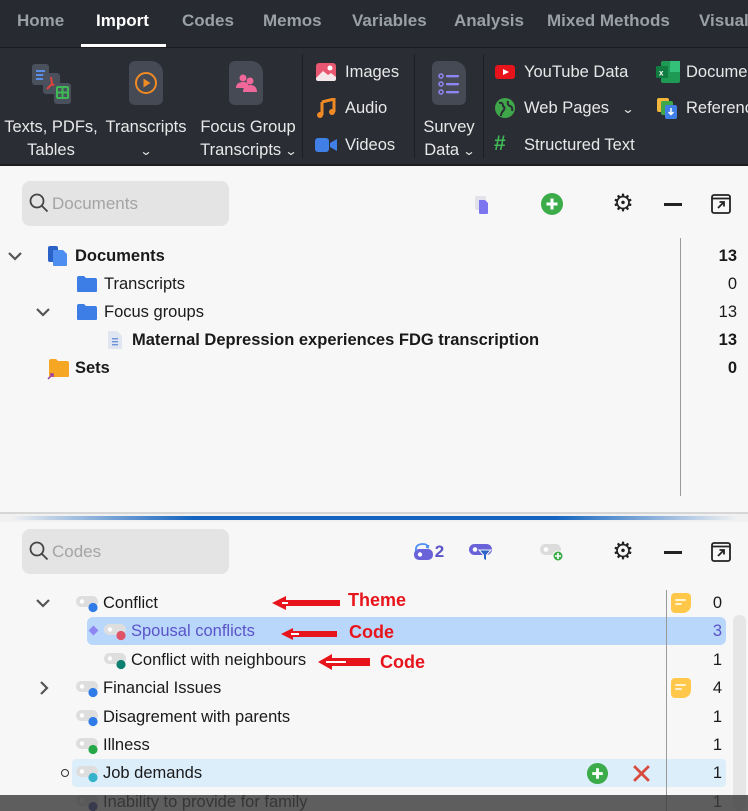 This screenshot has height=811, width=748. I want to click on import-texts-pdfs-tables-button: Texts, PDFs, Tables, so click(51, 107).